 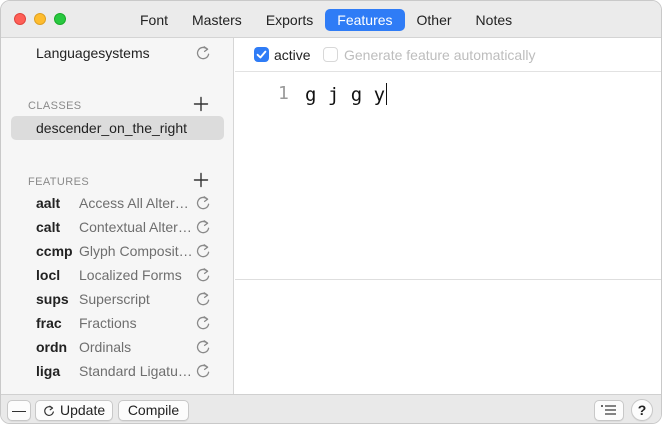 What do you see at coordinates (19, 410) in the screenshot?
I see `remove-button: —` at bounding box center [19, 410].